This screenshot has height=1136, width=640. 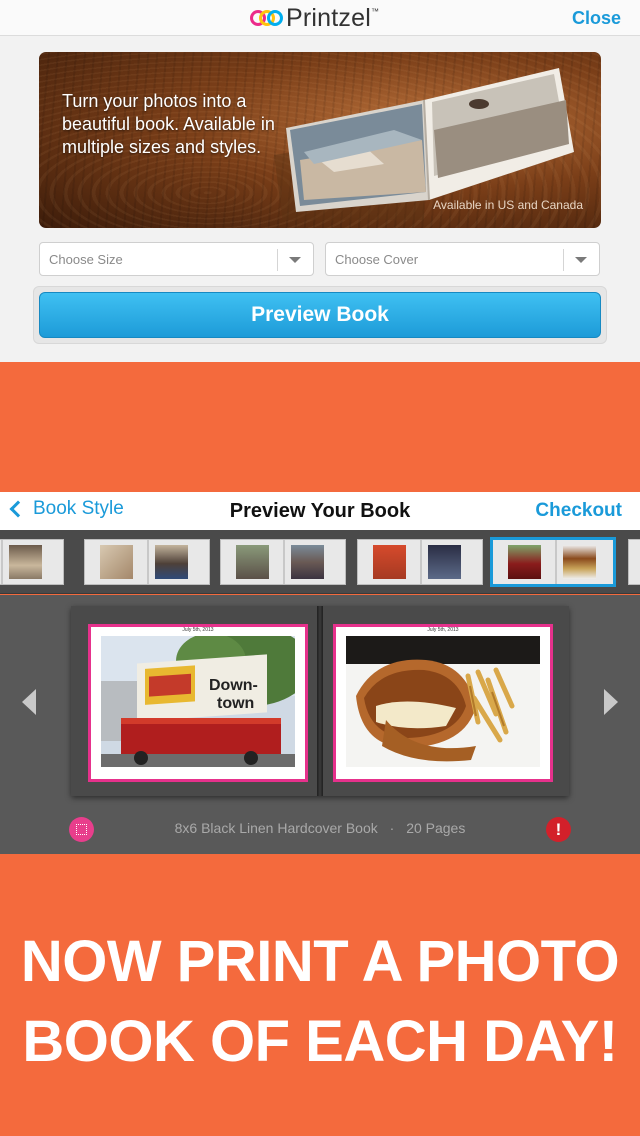 I want to click on left-page-sheet: July 5th, 2013 Down- town, so click(x=198, y=703).